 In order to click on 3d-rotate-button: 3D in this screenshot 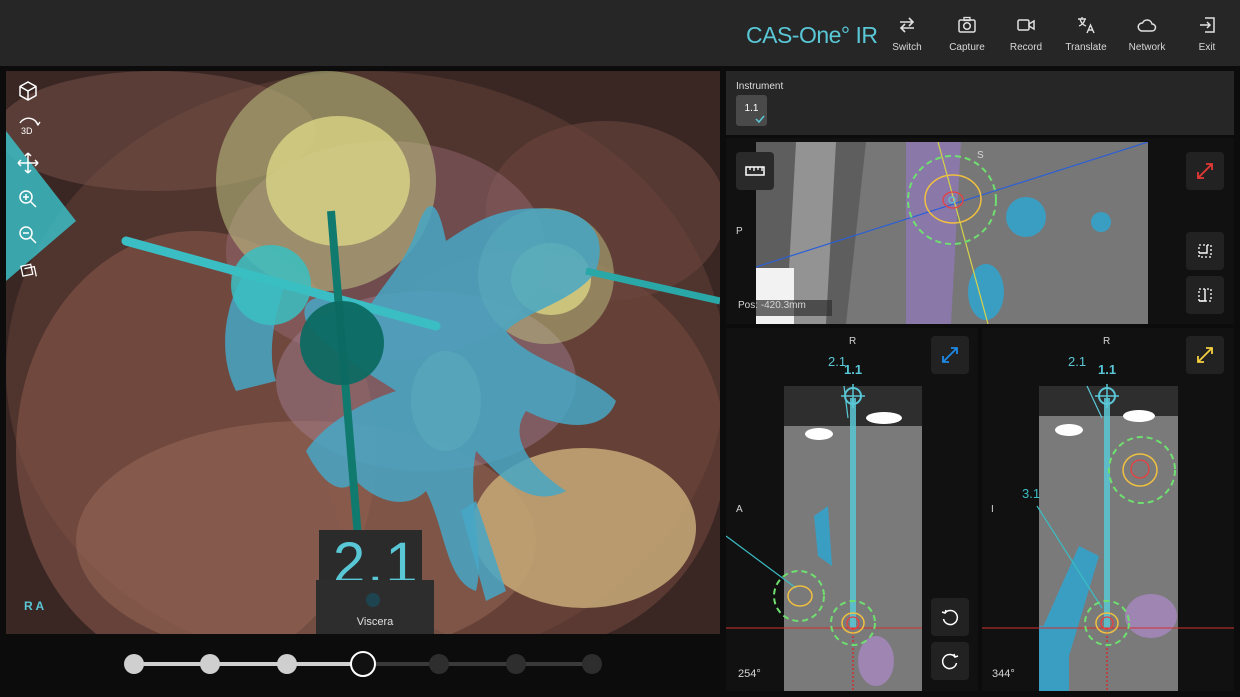, I will do `click(28, 127)`.